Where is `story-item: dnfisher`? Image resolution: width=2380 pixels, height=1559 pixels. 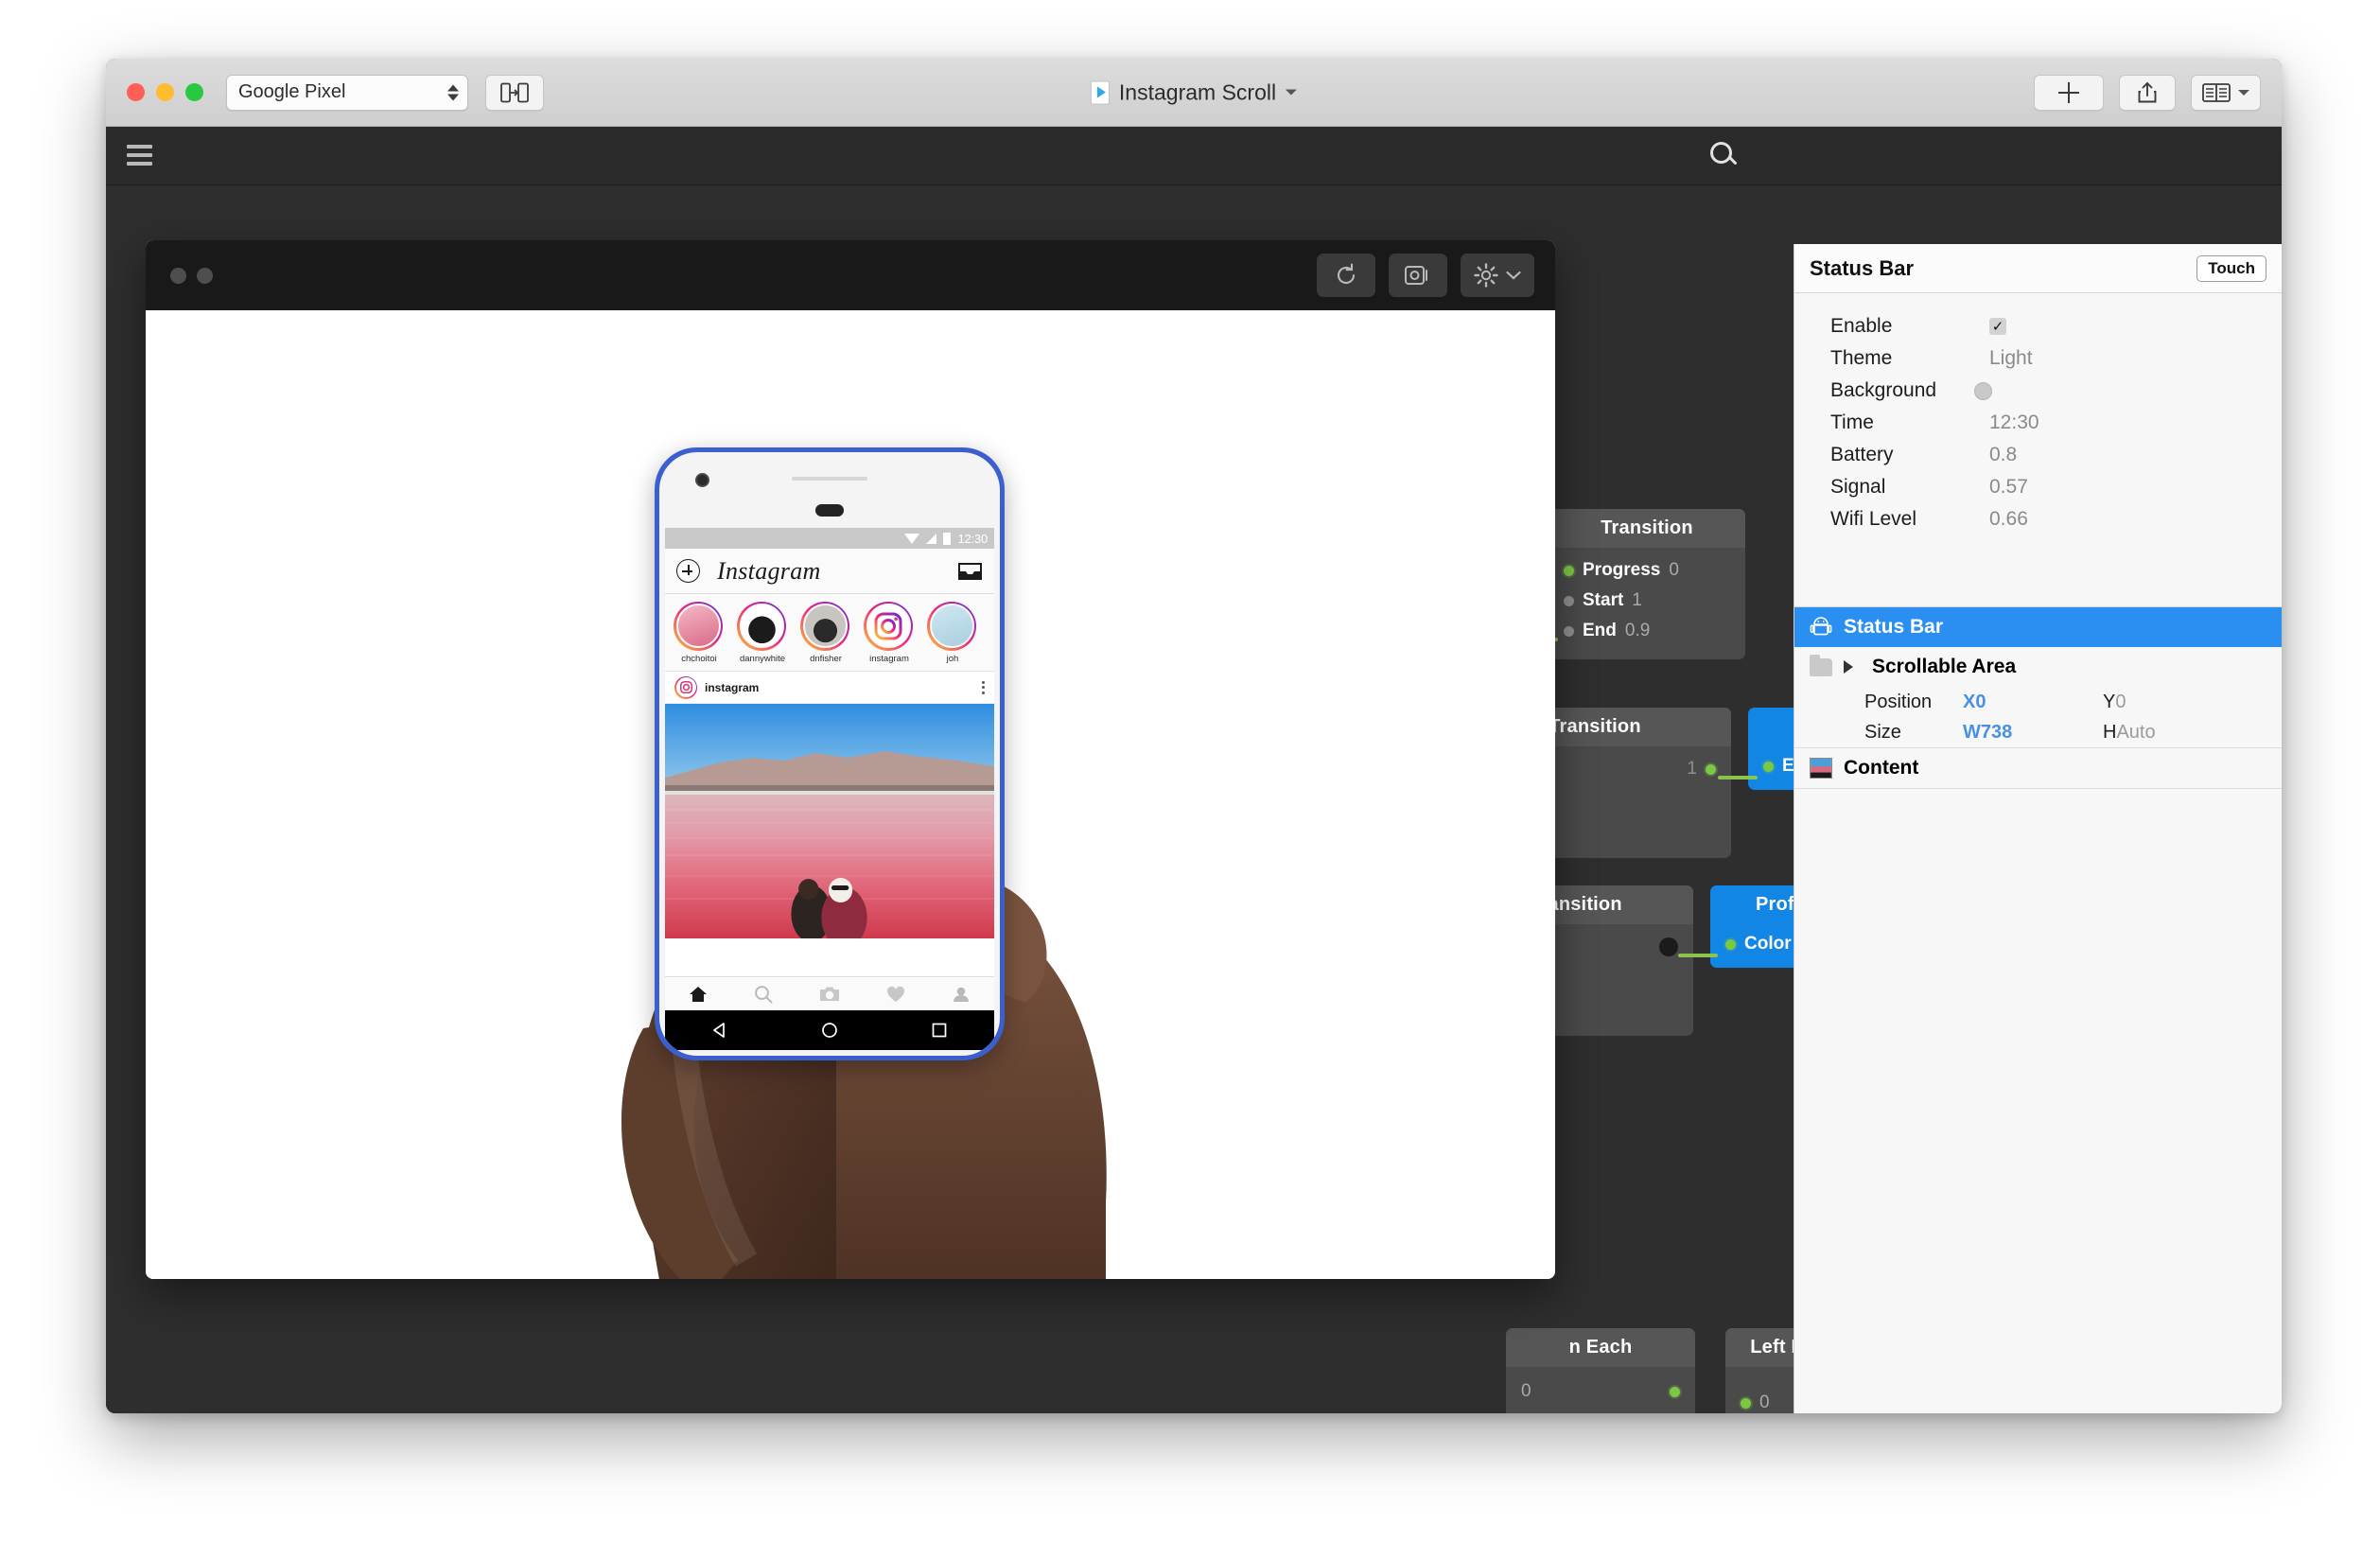 story-item: dnfisher is located at coordinates (825, 632).